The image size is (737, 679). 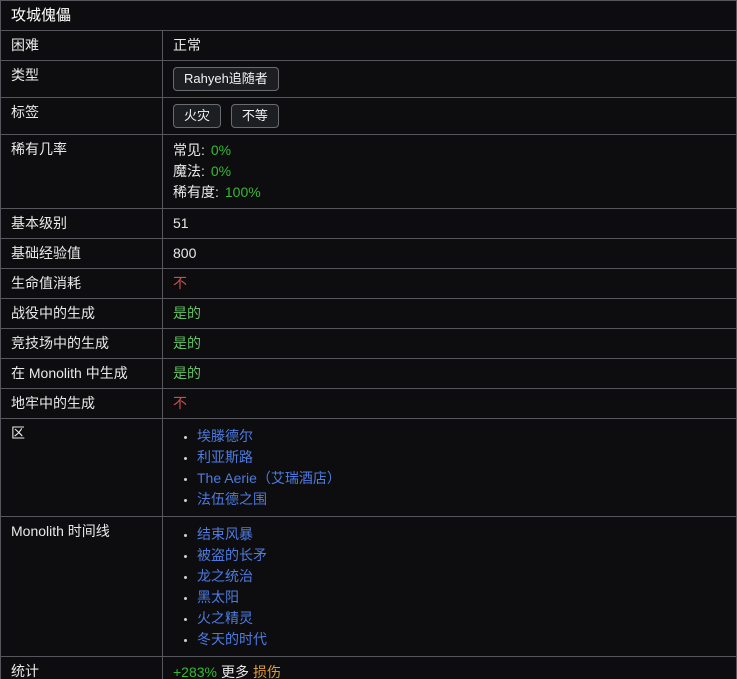 What do you see at coordinates (81, 45) in the screenshot?
I see `difficulty-label: 困难` at bounding box center [81, 45].